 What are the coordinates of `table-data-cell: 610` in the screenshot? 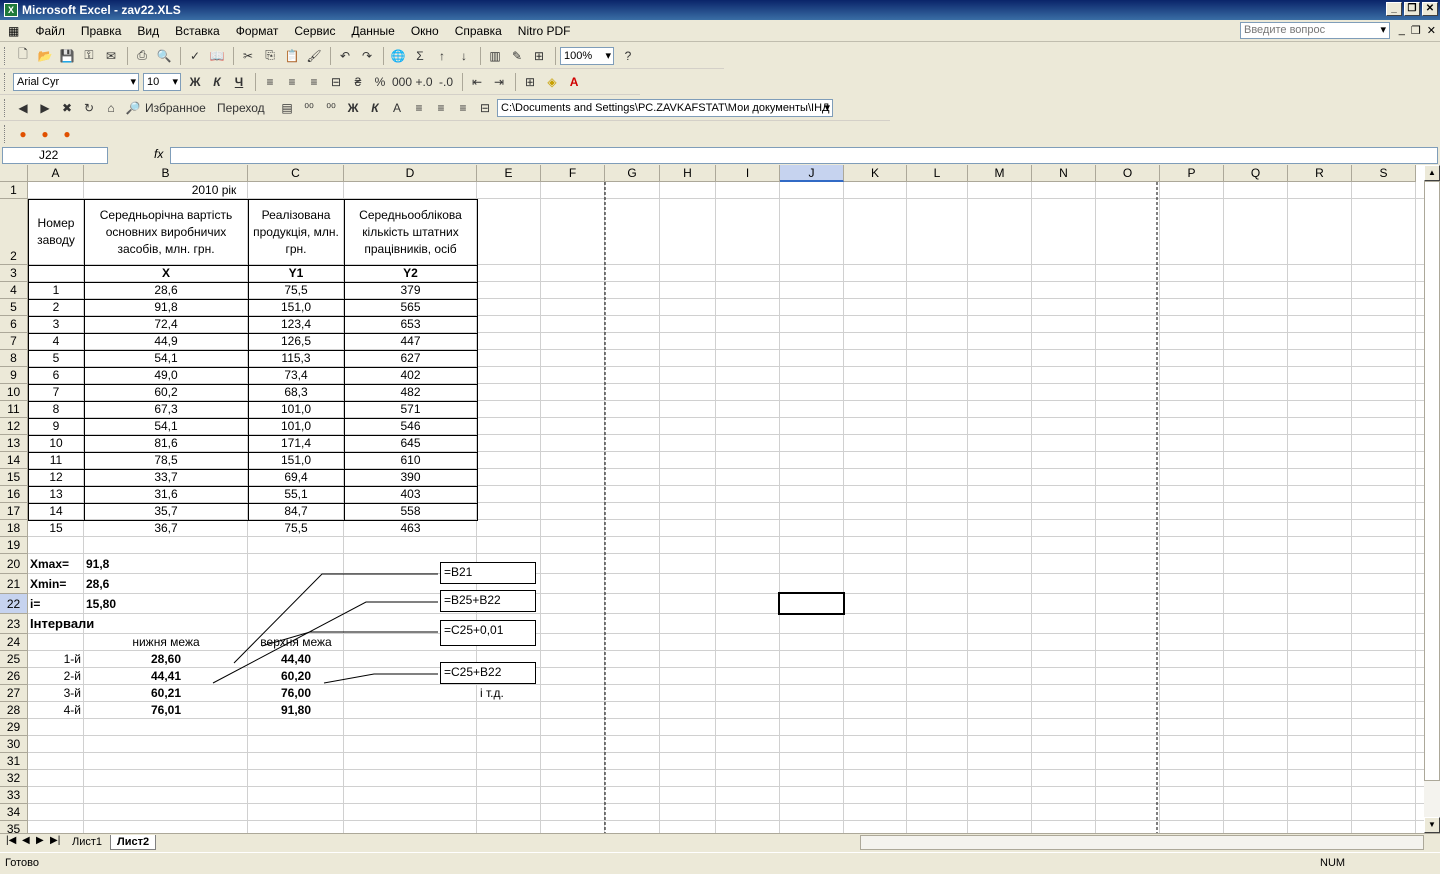 It's located at (410, 460).